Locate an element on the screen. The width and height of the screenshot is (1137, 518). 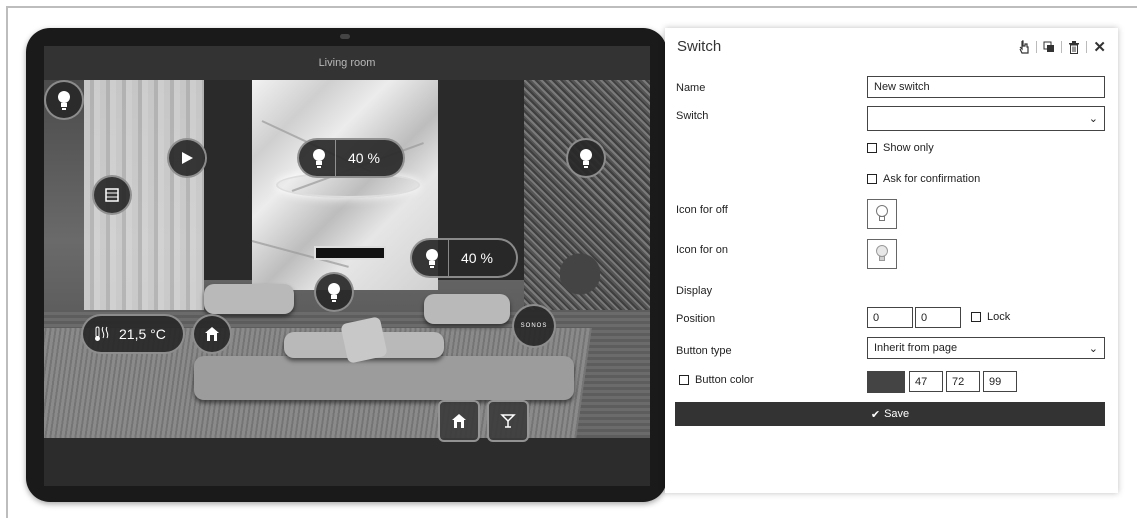
light-button-center-low is located at coordinates (334, 292).